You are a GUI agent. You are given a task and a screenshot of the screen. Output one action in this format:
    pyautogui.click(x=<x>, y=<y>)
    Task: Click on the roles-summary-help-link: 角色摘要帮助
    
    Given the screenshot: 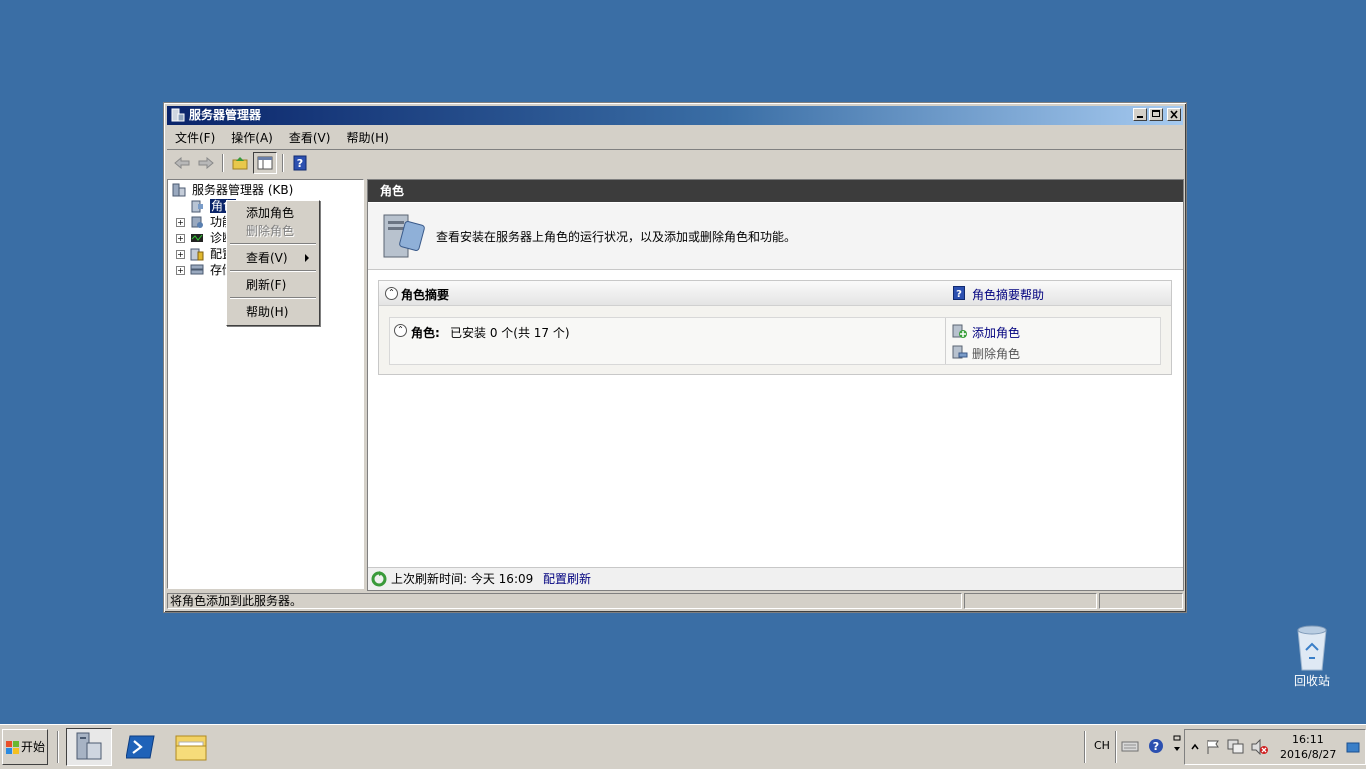 What is the action you would take?
    pyautogui.click(x=1008, y=294)
    